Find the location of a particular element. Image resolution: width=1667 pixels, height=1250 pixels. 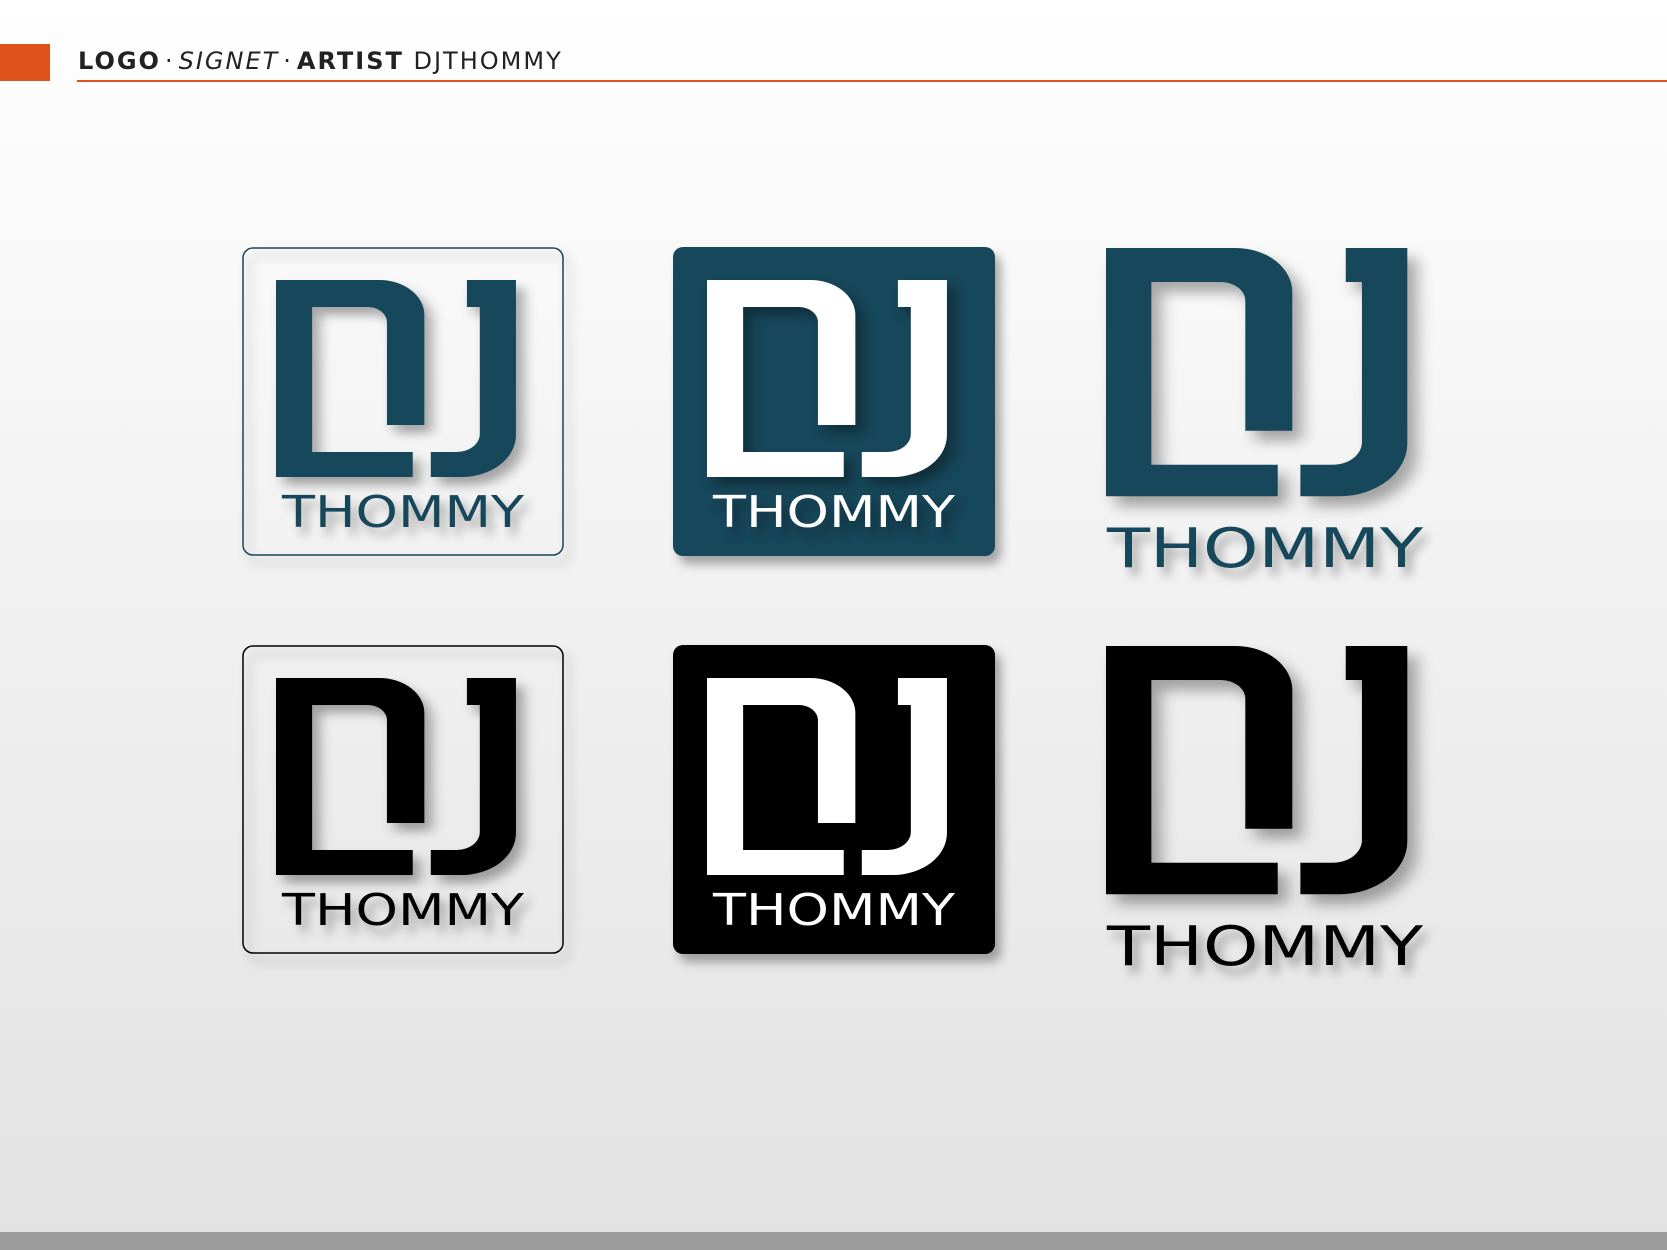

logo-teal-filled: THOMMY is located at coordinates (834, 401).